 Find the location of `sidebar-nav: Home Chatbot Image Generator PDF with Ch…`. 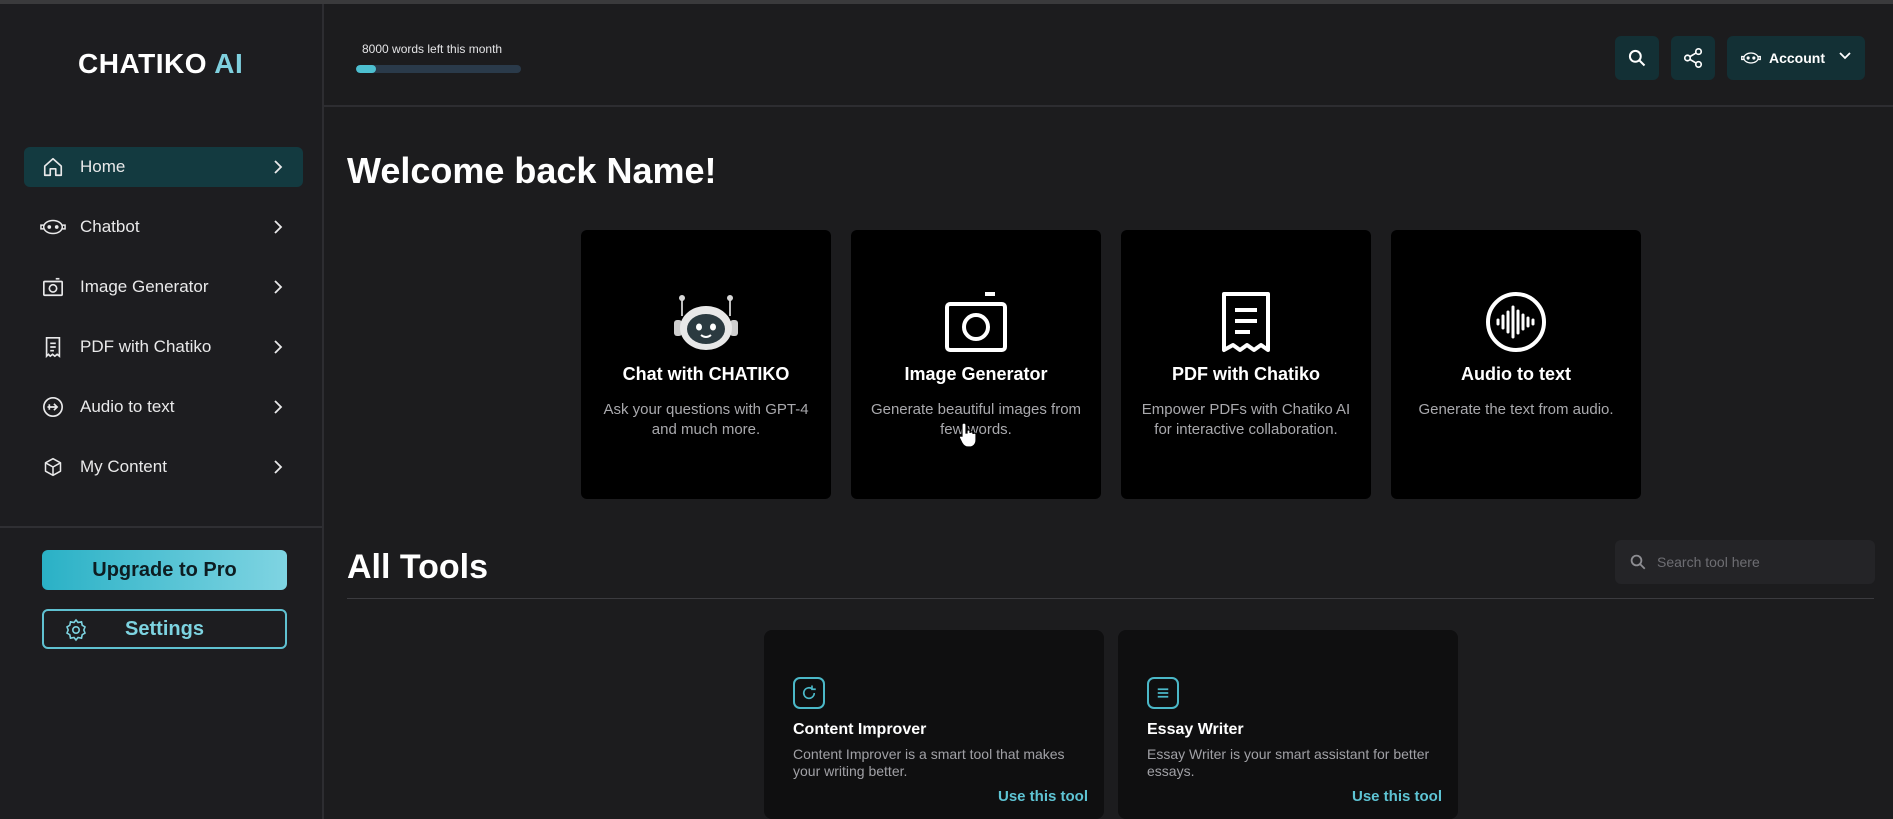

sidebar-nav: Home Chatbot Image Generator PDF with Ch… is located at coordinates (163, 327).